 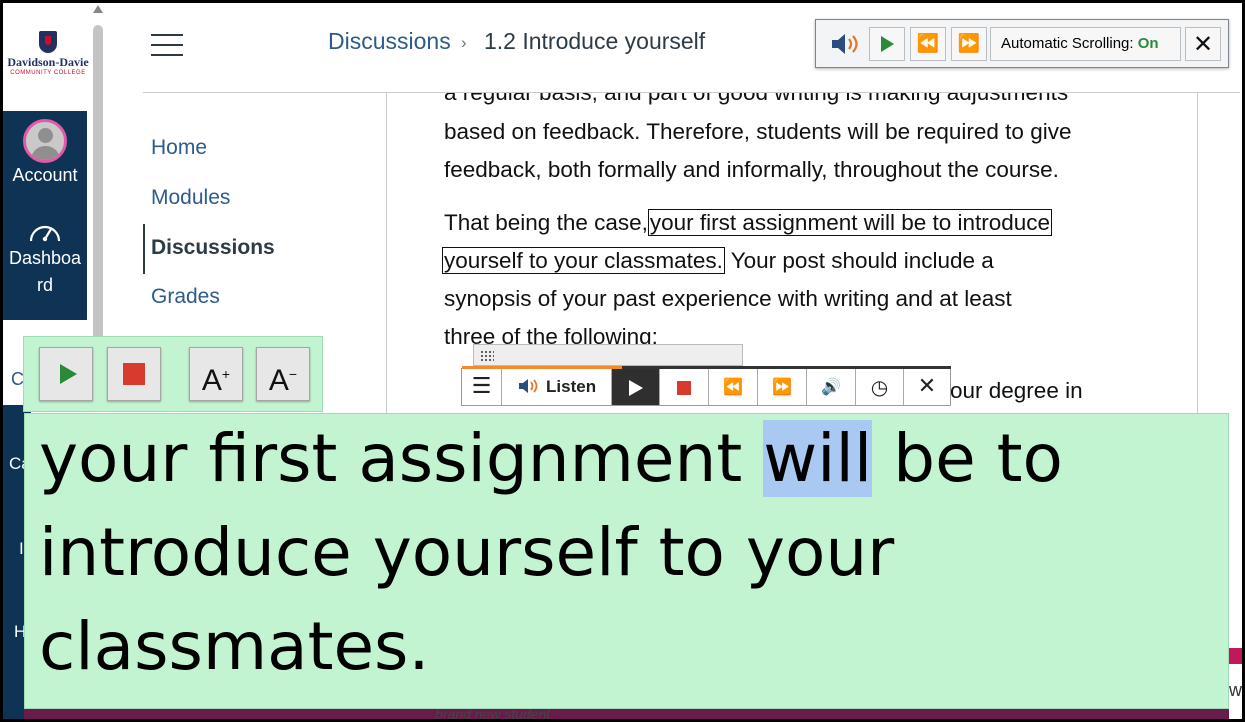 I want to click on avatar, so click(x=45, y=141).